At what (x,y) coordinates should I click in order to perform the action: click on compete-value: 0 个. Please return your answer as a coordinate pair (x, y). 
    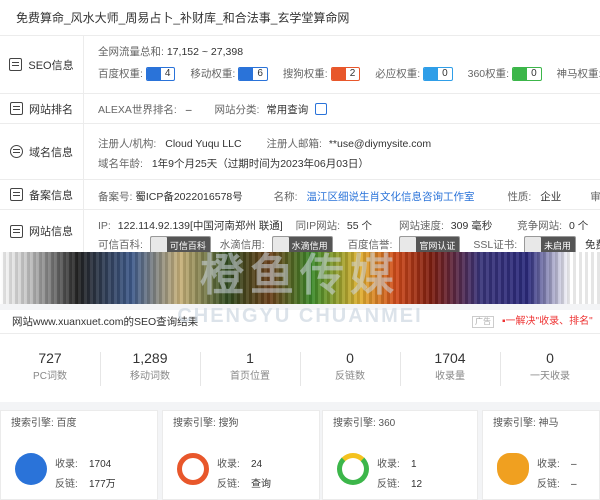
    Looking at the image, I should click on (579, 226).